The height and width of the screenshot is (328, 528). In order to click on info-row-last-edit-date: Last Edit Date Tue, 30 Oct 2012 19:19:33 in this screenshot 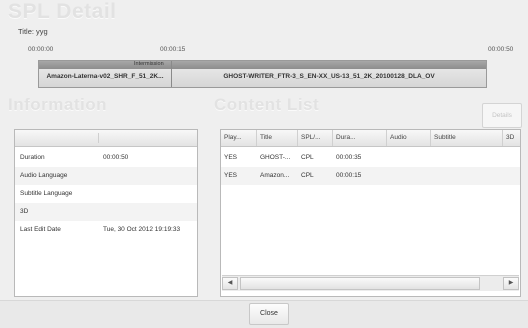, I will do `click(106, 230)`.